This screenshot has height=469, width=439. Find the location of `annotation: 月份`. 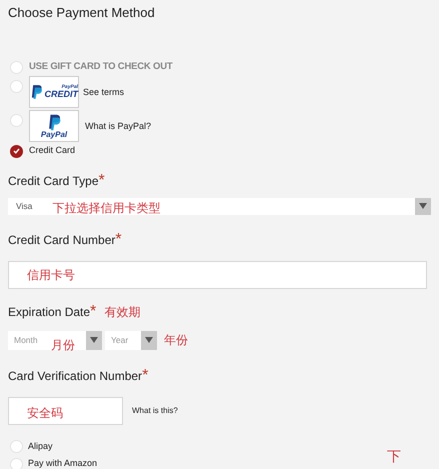

annotation: 月份 is located at coordinates (63, 344).